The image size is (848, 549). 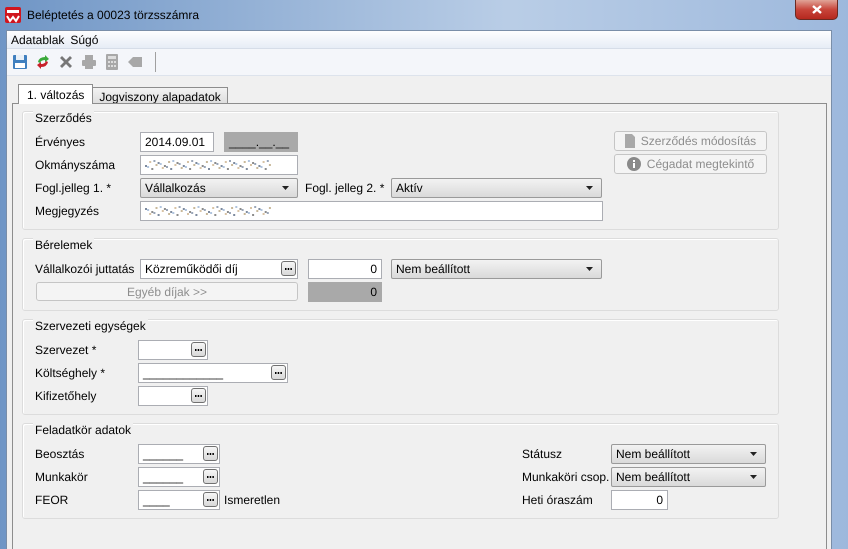 I want to click on group-title: Feladatkör adatok, so click(x=83, y=430).